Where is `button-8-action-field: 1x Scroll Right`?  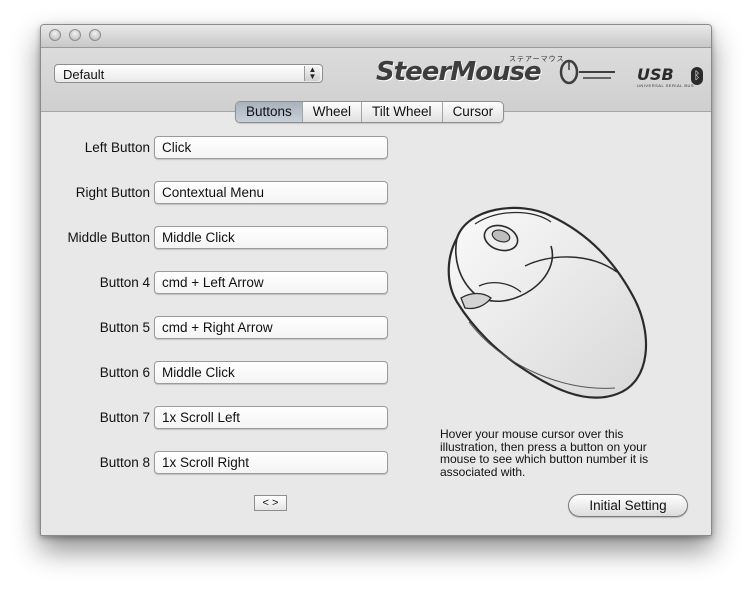 button-8-action-field: 1x Scroll Right is located at coordinates (271, 462).